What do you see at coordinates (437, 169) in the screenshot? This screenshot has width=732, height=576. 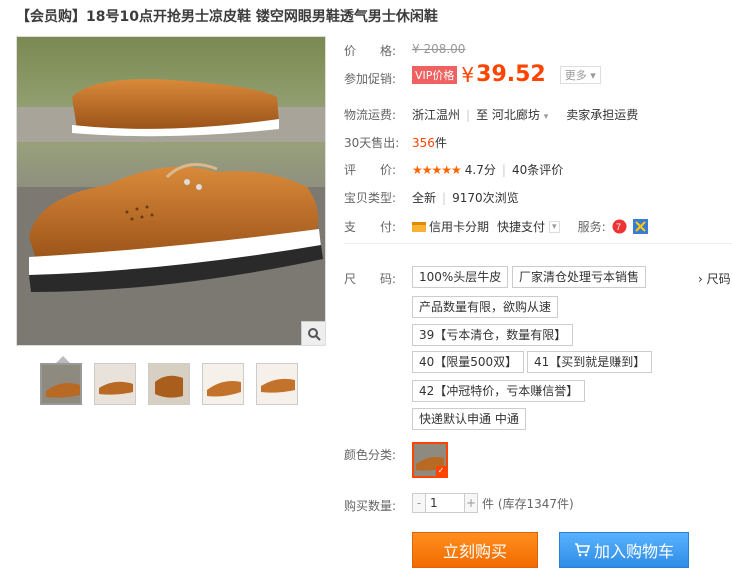 I see `star-rating-icon: ★★★★★` at bounding box center [437, 169].